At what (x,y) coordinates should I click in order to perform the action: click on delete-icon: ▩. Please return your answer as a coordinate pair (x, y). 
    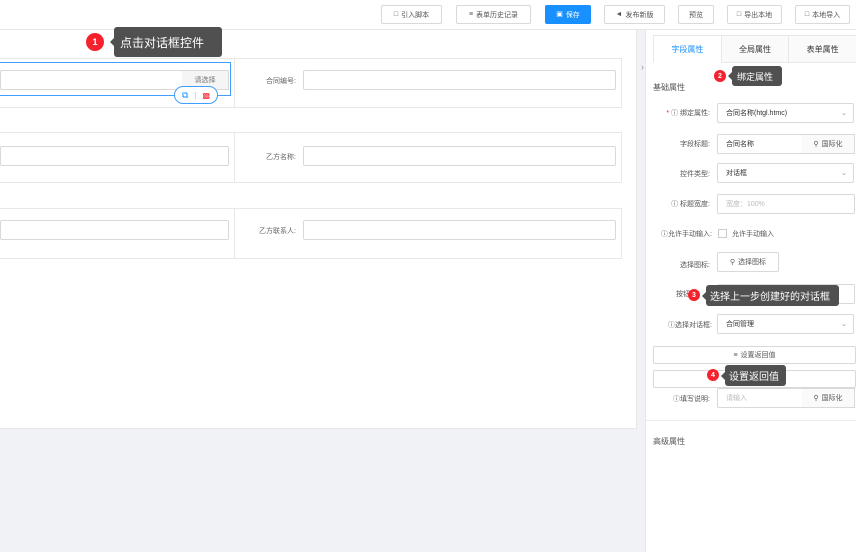
    Looking at the image, I should click on (206, 95).